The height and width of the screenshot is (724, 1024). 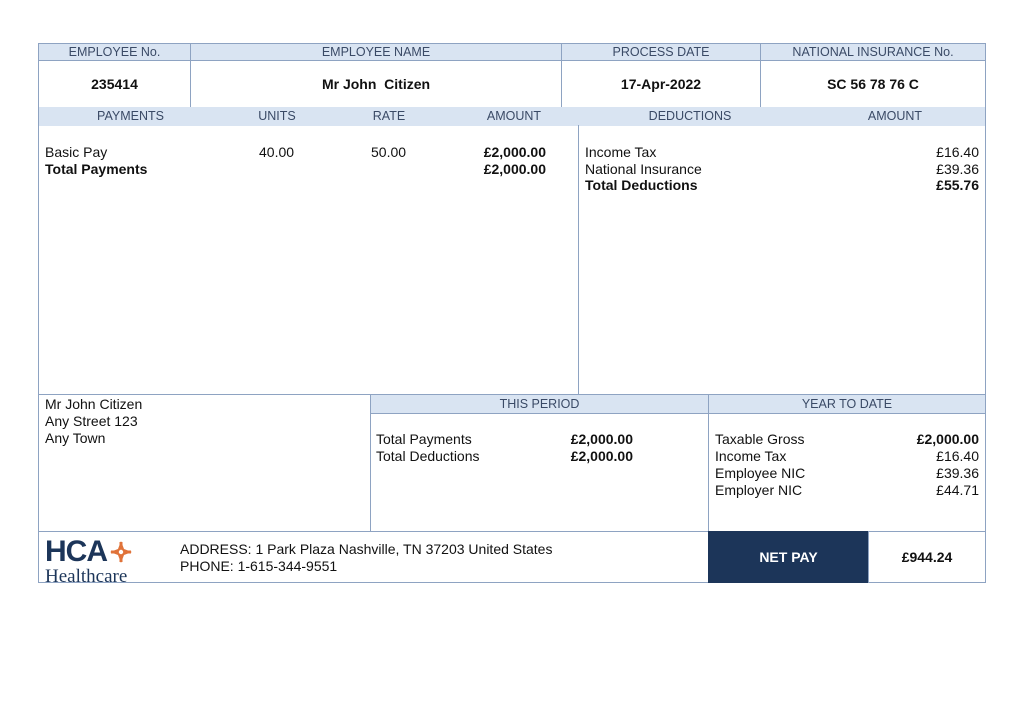 I want to click on ytd-row-label: Employee NIC, so click(x=760, y=473).